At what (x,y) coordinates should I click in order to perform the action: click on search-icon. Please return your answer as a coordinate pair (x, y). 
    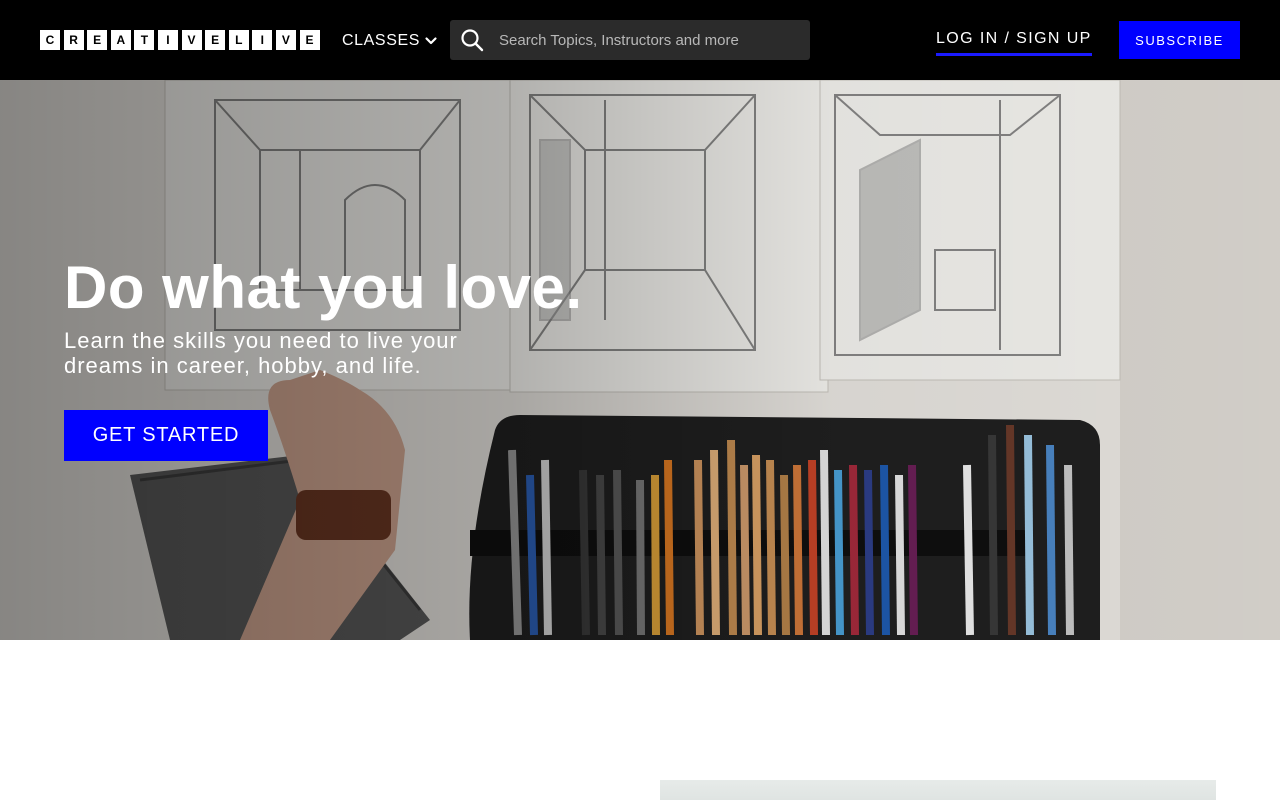
    Looking at the image, I should click on (472, 40).